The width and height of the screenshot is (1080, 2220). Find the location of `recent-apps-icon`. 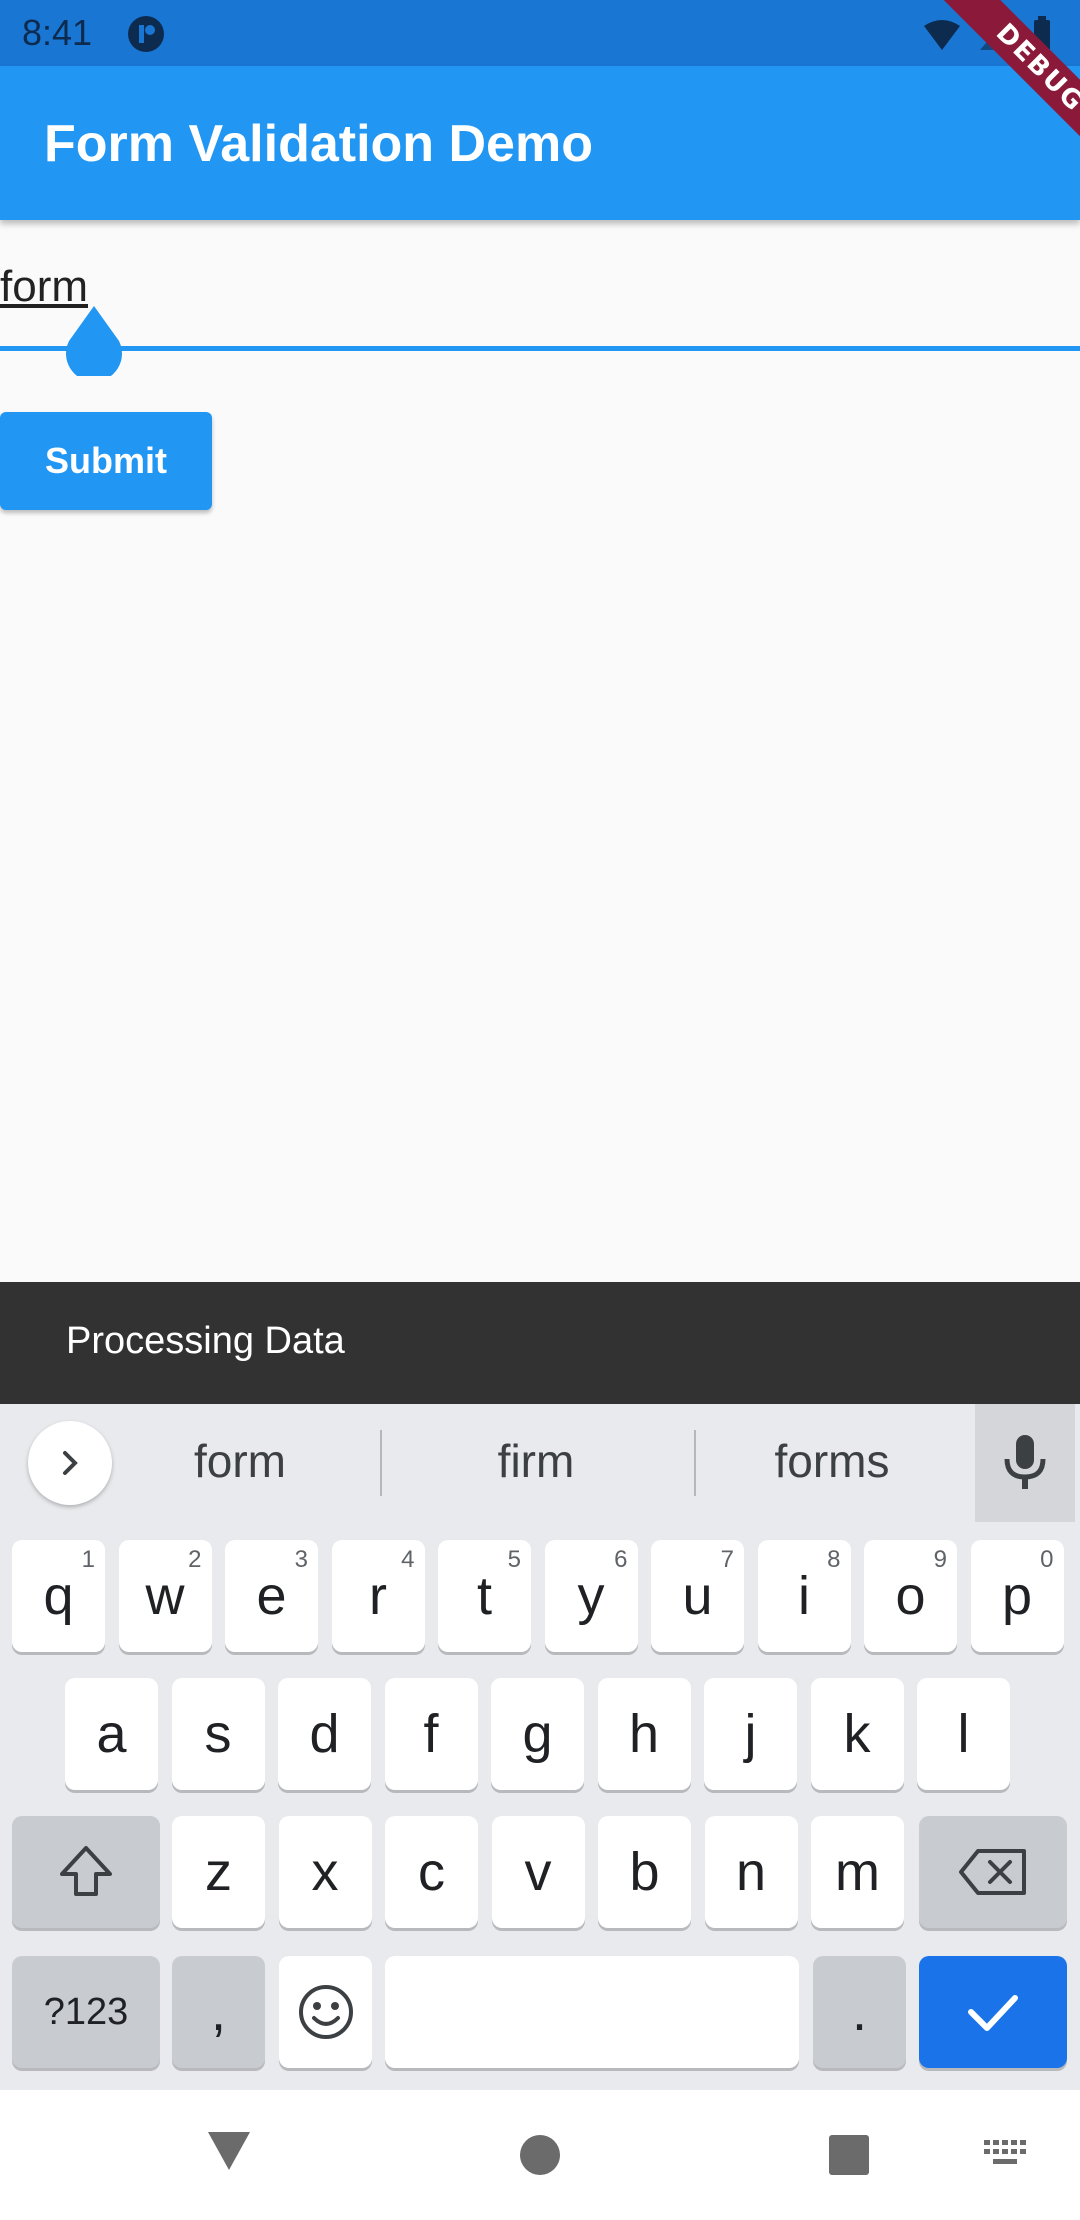

recent-apps-icon is located at coordinates (849, 2155).